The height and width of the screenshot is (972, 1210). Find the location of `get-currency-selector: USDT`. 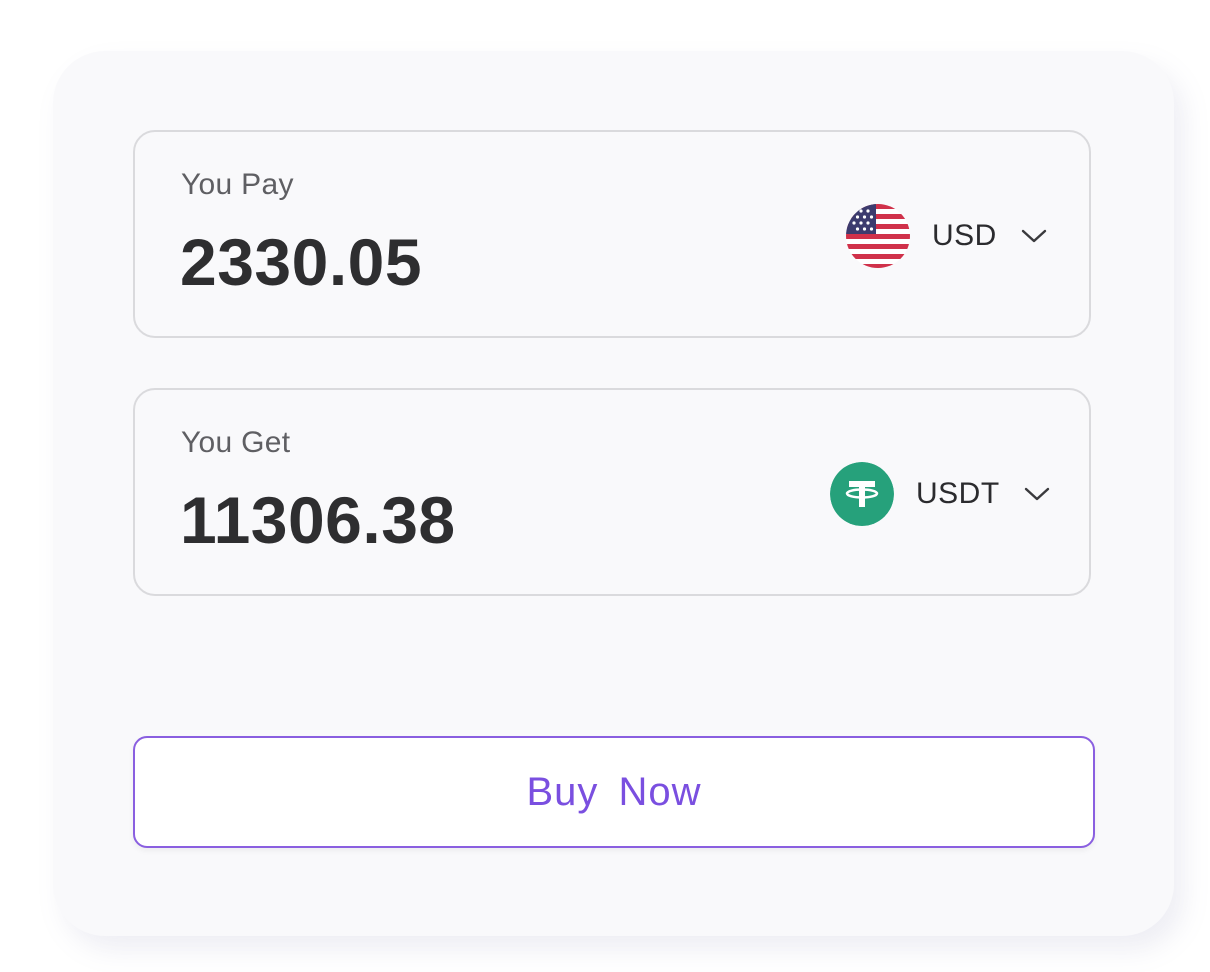

get-currency-selector: USDT is located at coordinates (940, 494).